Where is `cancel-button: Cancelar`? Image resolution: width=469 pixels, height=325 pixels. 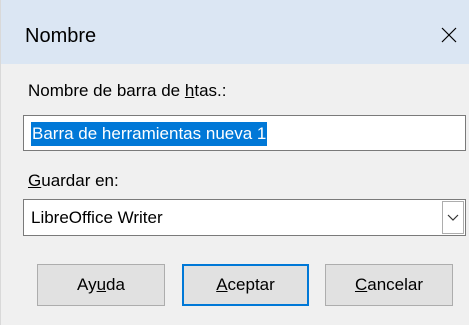 cancel-button: Cancelar is located at coordinates (389, 285).